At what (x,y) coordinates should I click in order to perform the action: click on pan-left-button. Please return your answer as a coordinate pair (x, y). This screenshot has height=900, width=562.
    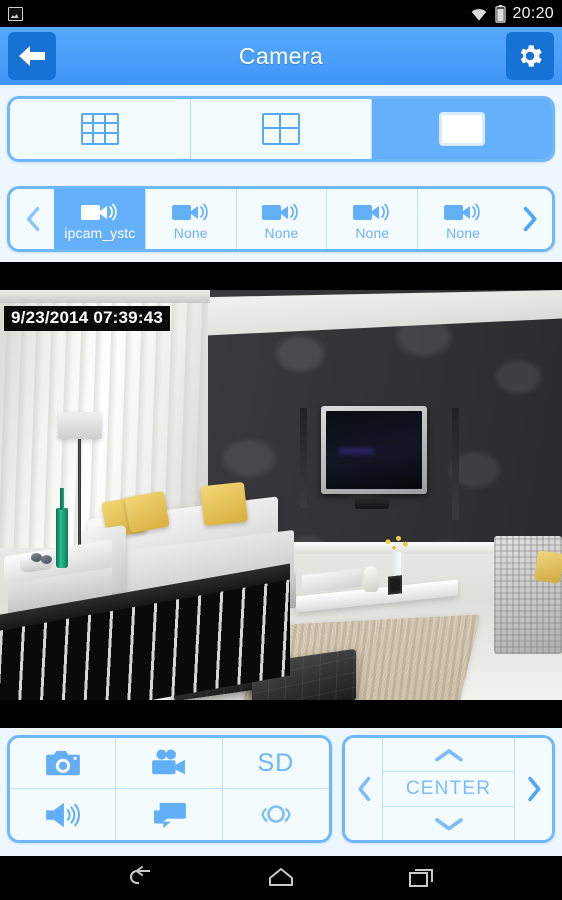
    Looking at the image, I should click on (364, 789).